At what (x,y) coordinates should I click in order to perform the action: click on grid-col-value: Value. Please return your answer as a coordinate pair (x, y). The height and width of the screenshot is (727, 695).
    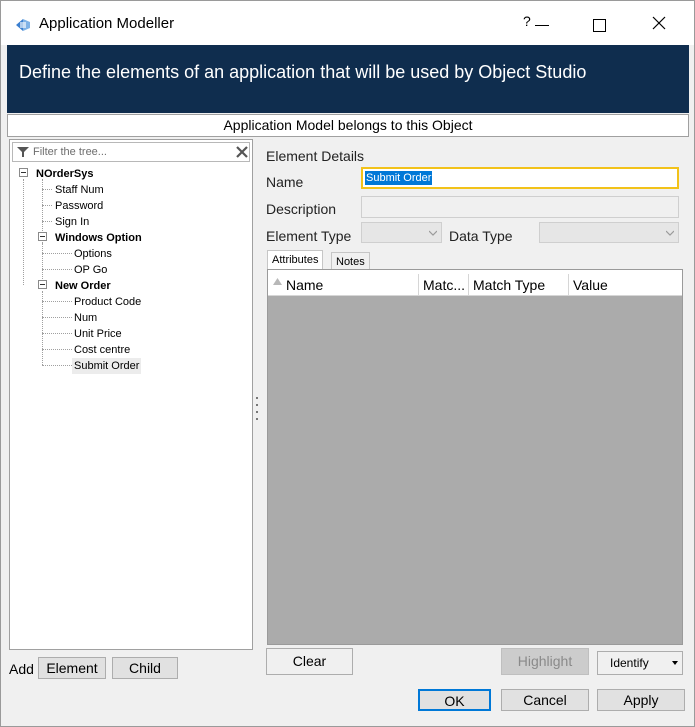
    Looking at the image, I should click on (625, 285).